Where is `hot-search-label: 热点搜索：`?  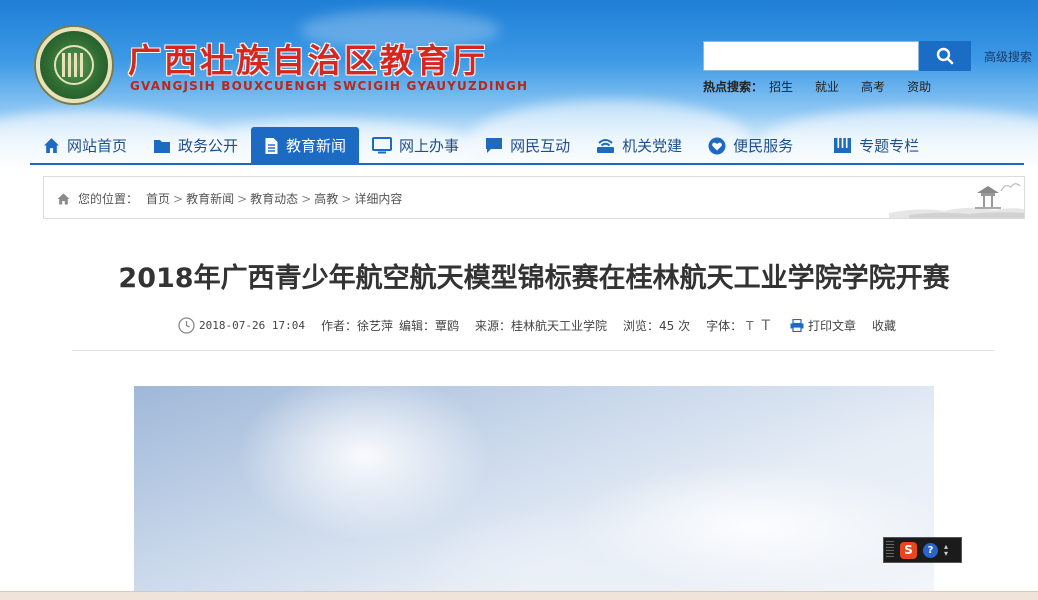 hot-search-label: 热点搜索： is located at coordinates (733, 87).